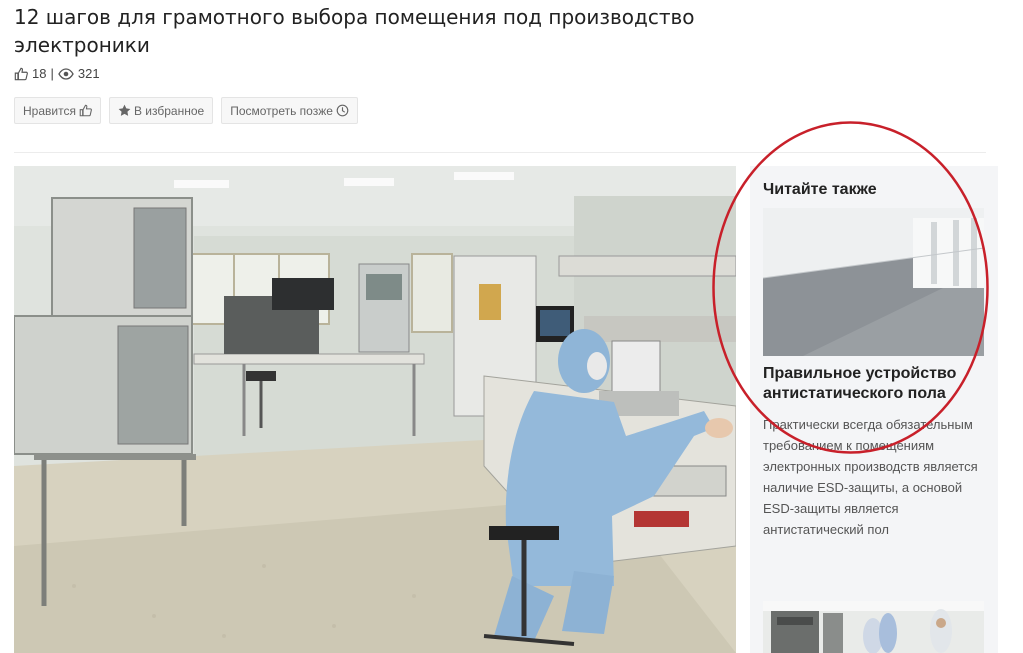 This screenshot has width=1023, height=653. I want to click on star-icon, so click(124, 110).